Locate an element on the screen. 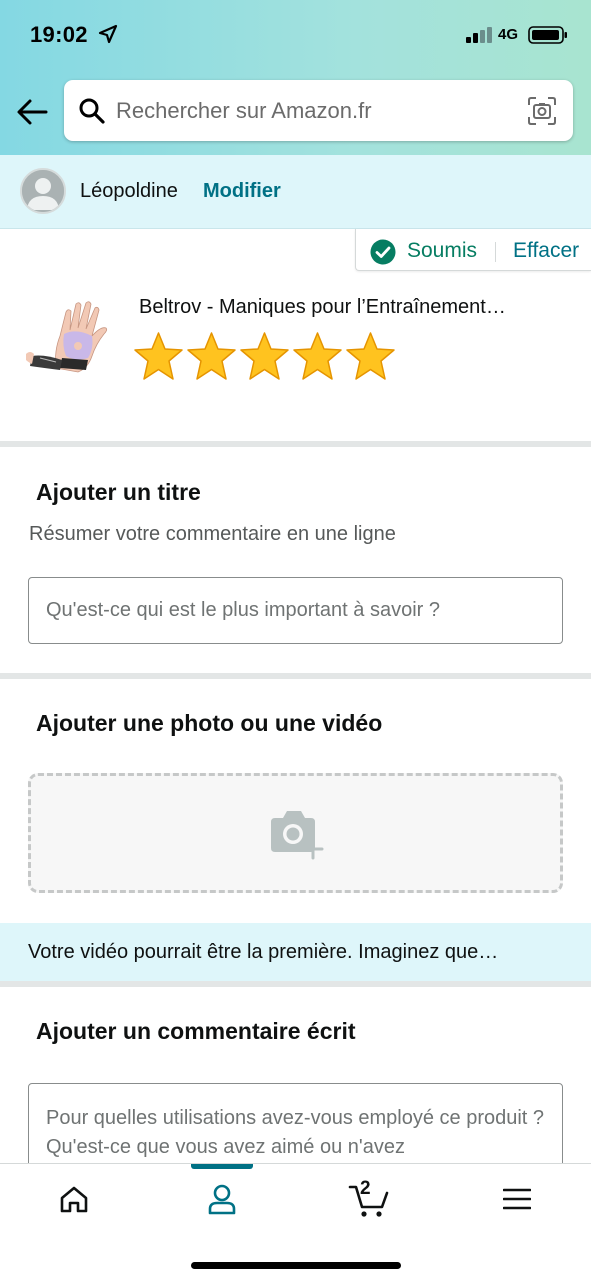 Image resolution: width=591 pixels, height=1280 pixels. avatar is located at coordinates (43, 191).